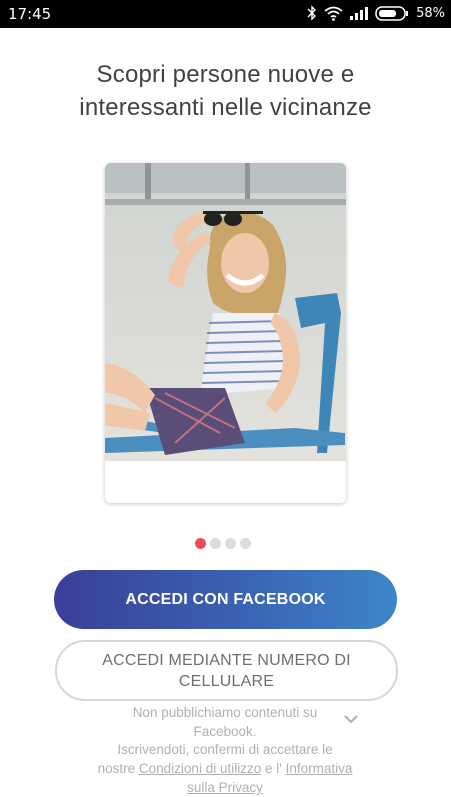 The height and width of the screenshot is (797, 451). Describe the element at coordinates (200, 543) in the screenshot. I see `carousel-dot-active` at that location.